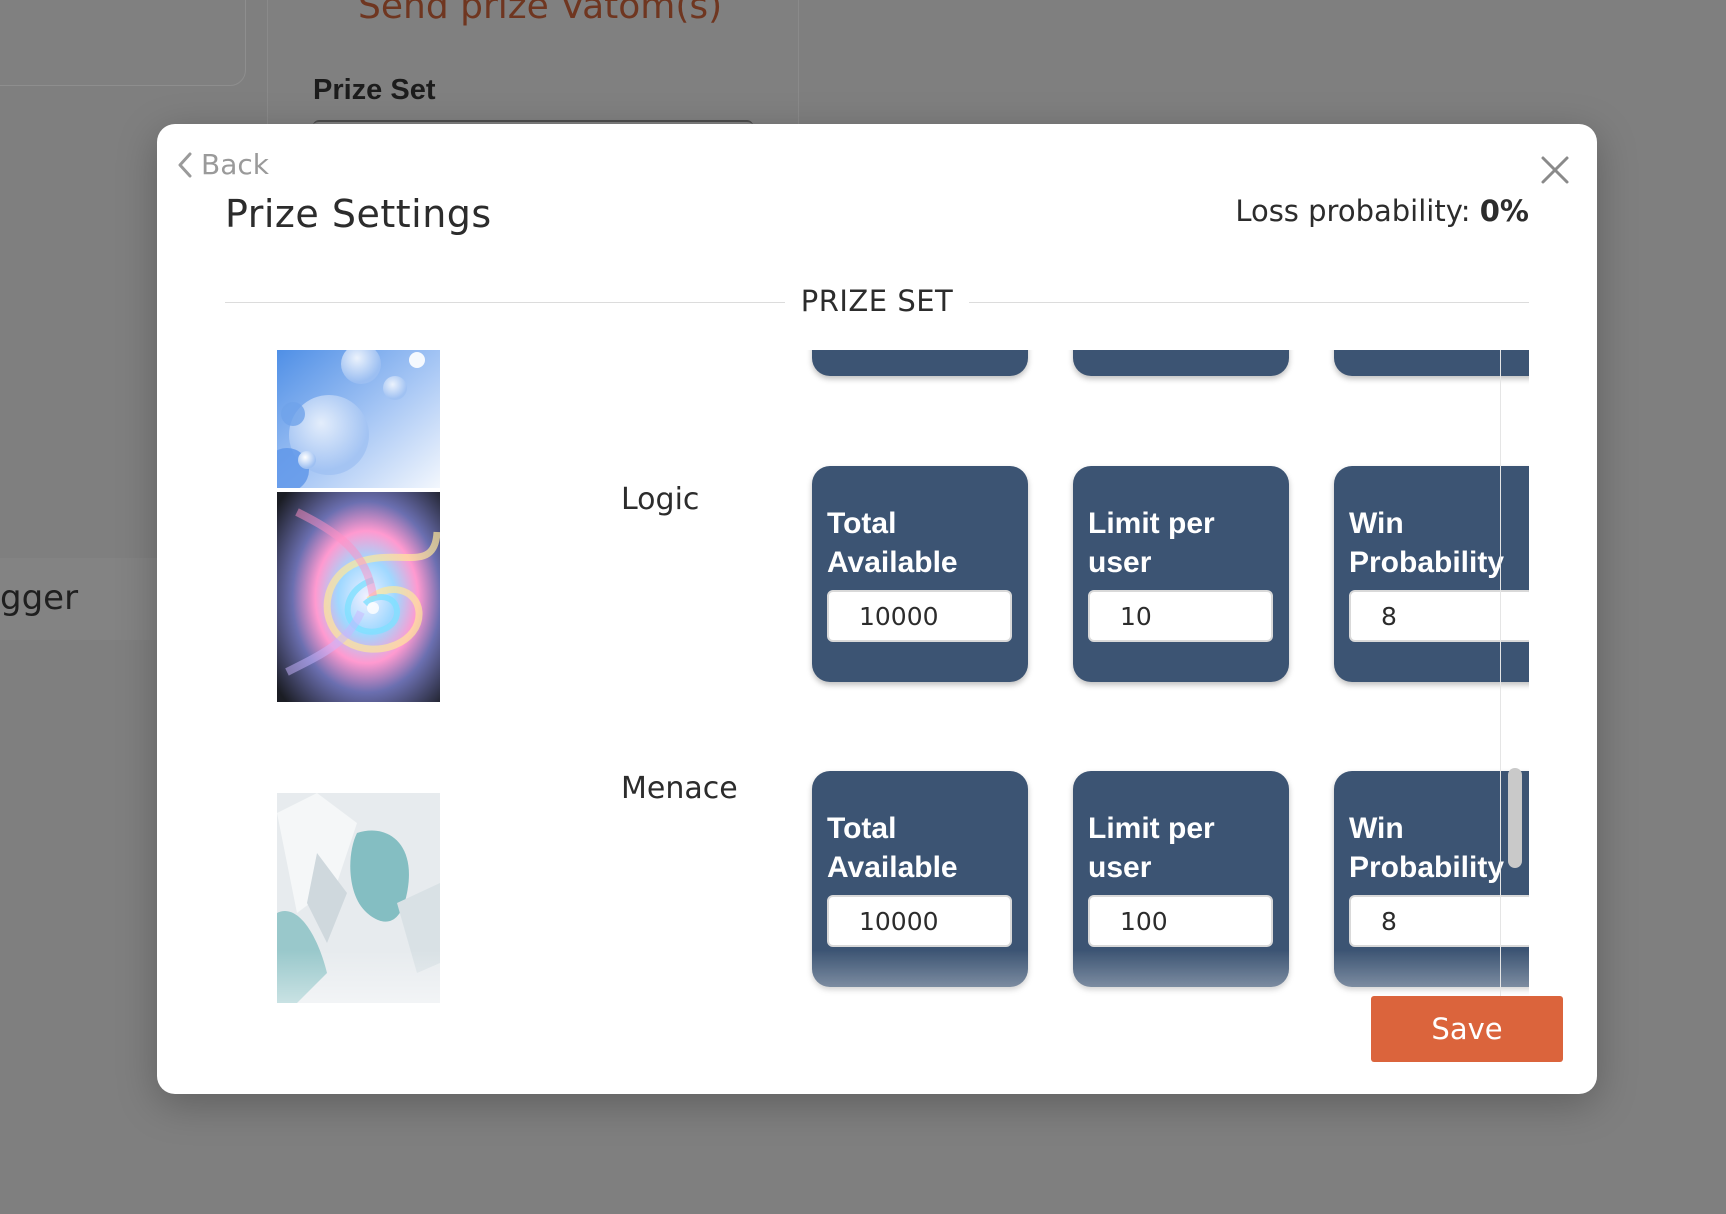 This screenshot has width=1726, height=1214. I want to click on prize-name: Logic, so click(660, 499).